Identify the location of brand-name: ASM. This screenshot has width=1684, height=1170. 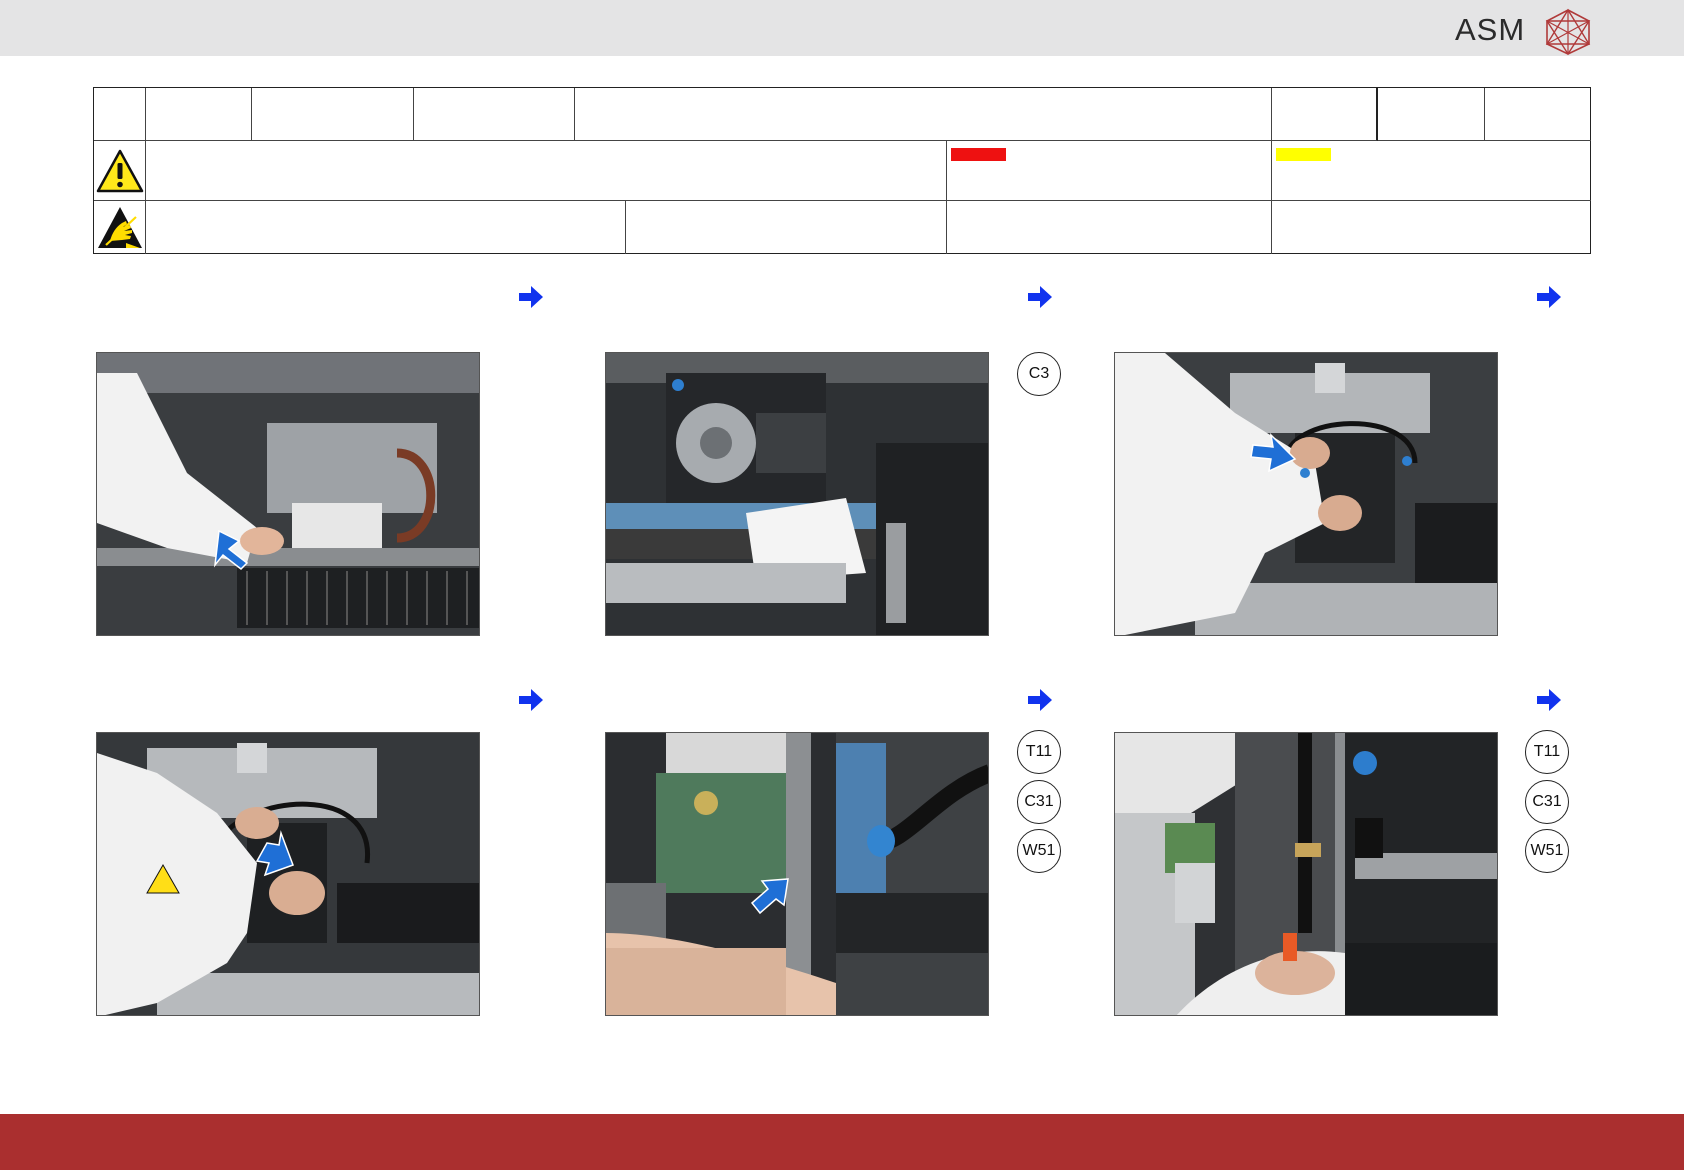
(1490, 29).